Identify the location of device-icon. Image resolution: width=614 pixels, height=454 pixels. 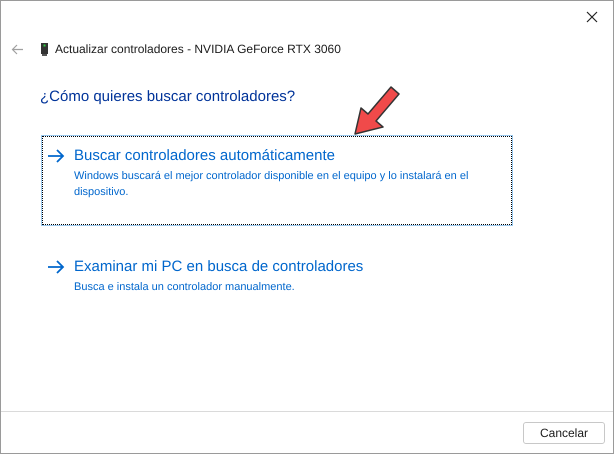
(44, 49).